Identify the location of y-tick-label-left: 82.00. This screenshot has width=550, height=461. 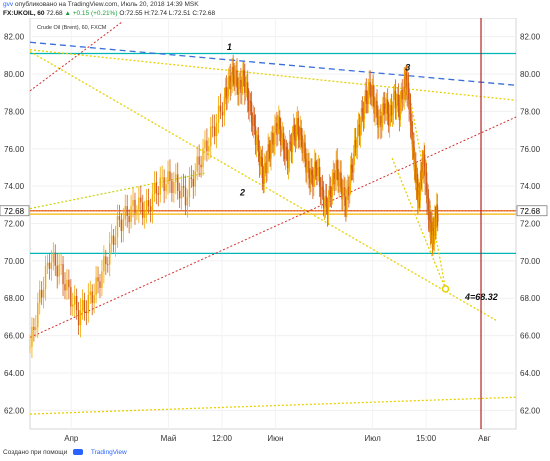
(14, 37).